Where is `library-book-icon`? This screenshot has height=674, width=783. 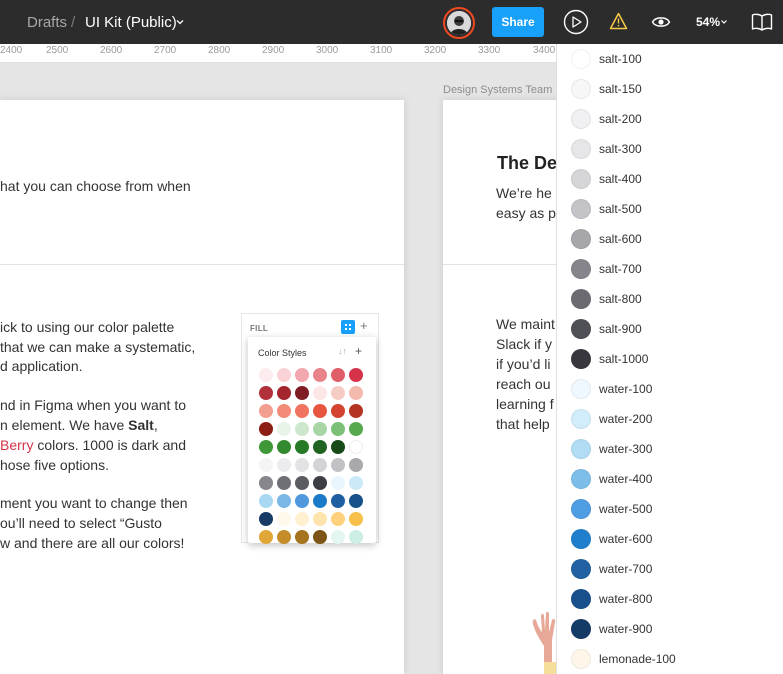 library-book-icon is located at coordinates (762, 22).